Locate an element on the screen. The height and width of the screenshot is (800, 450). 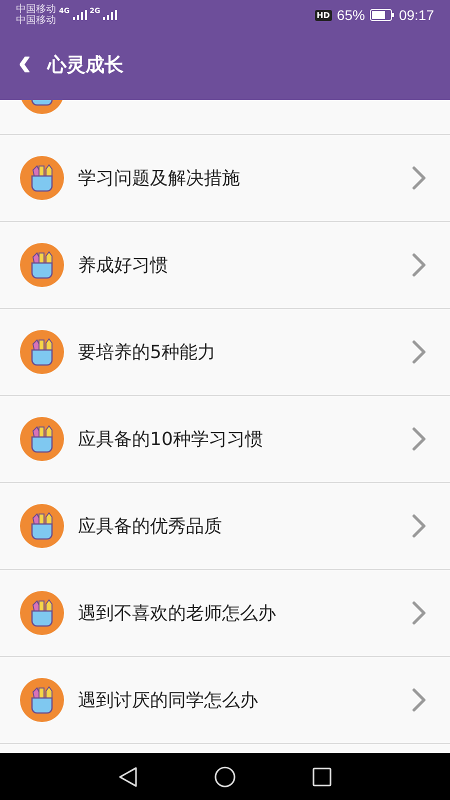
list-item: 养成好习惯 is located at coordinates (225, 265).